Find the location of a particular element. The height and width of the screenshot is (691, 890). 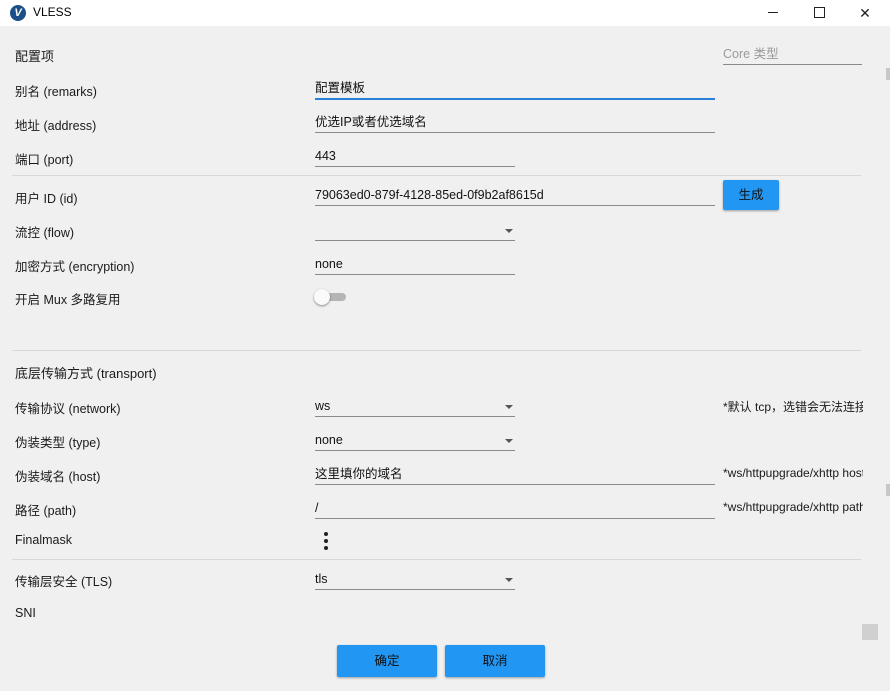

port-label: 端口 (port) is located at coordinates (44, 160).